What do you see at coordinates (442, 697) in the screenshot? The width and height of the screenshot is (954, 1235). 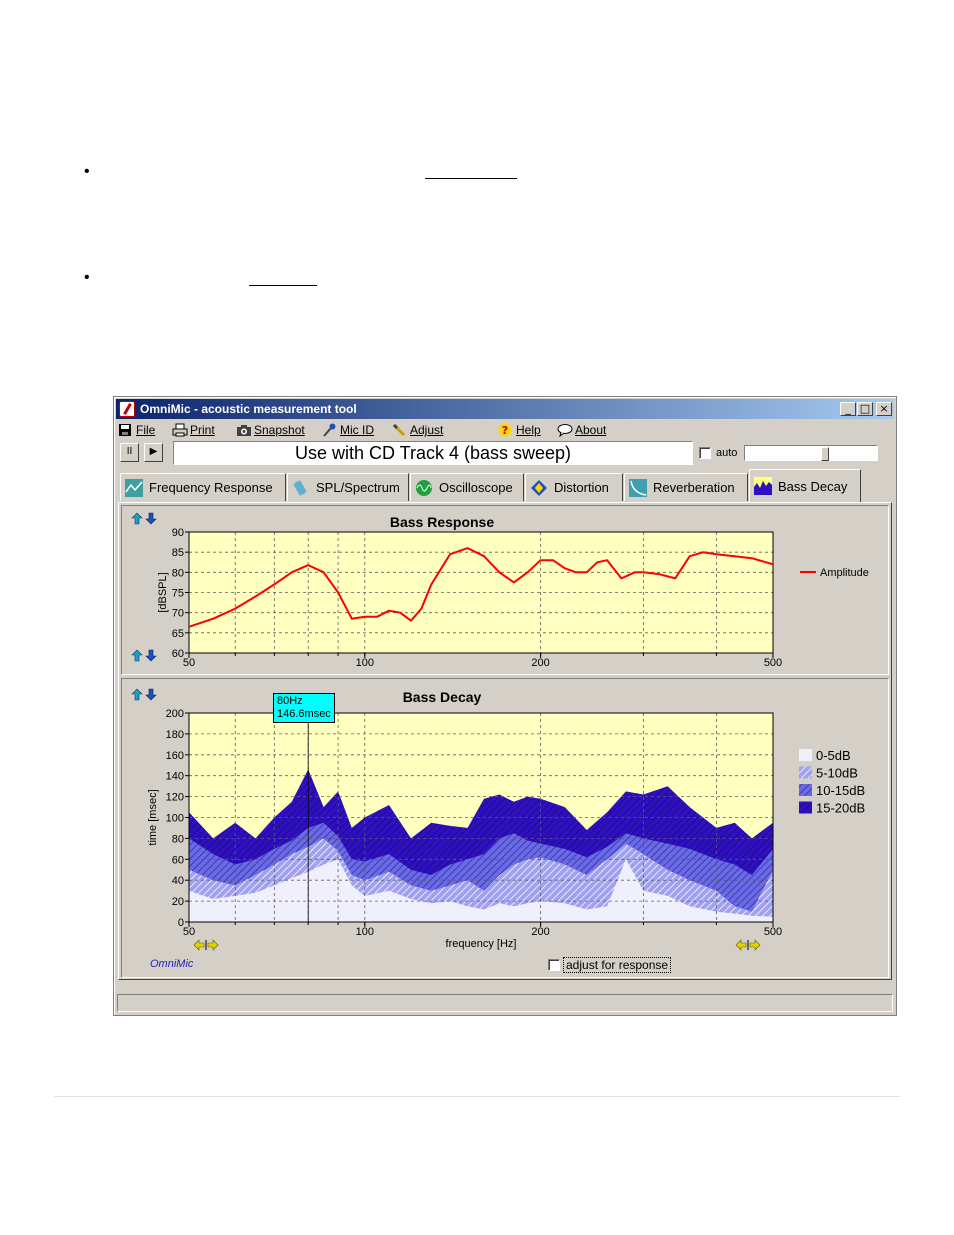 I see `bass-decay-title: Bass Decay` at bounding box center [442, 697].